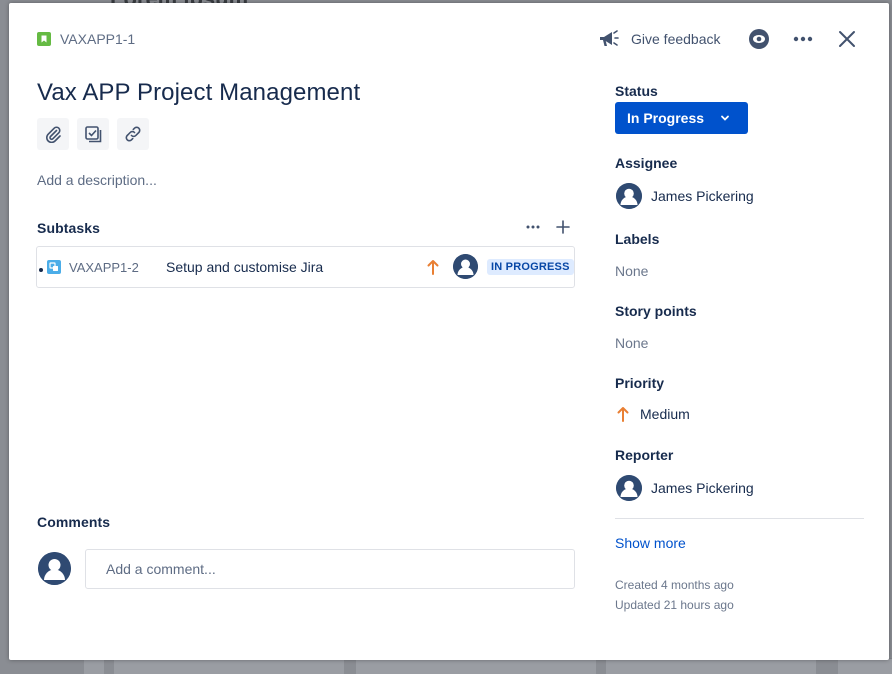 The image size is (892, 674). Describe the element at coordinates (74, 522) in the screenshot. I see `comments-heading: Comments` at that location.